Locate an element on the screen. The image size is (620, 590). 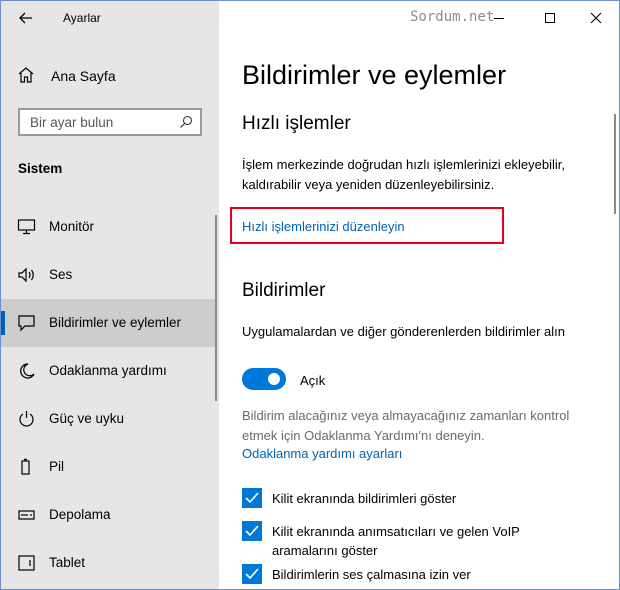
notification-sounds-checkbox is located at coordinates (252, 574).